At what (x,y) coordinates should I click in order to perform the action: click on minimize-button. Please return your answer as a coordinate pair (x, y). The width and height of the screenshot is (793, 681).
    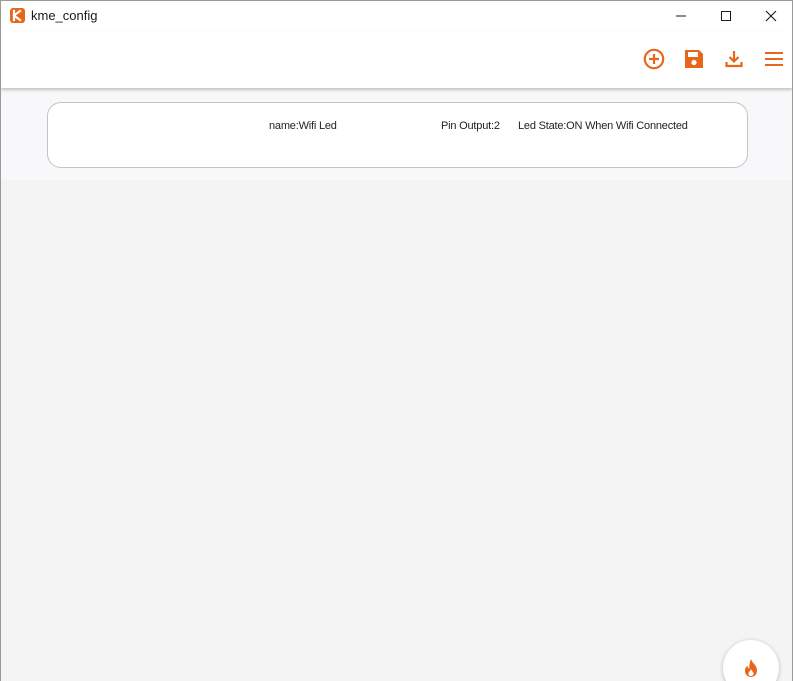
    Looking at the image, I should click on (680, 16).